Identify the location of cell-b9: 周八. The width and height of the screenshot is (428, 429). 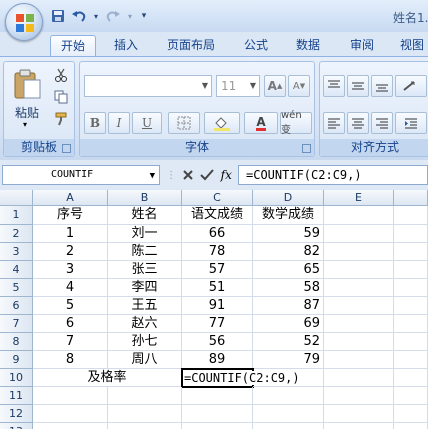
(145, 360).